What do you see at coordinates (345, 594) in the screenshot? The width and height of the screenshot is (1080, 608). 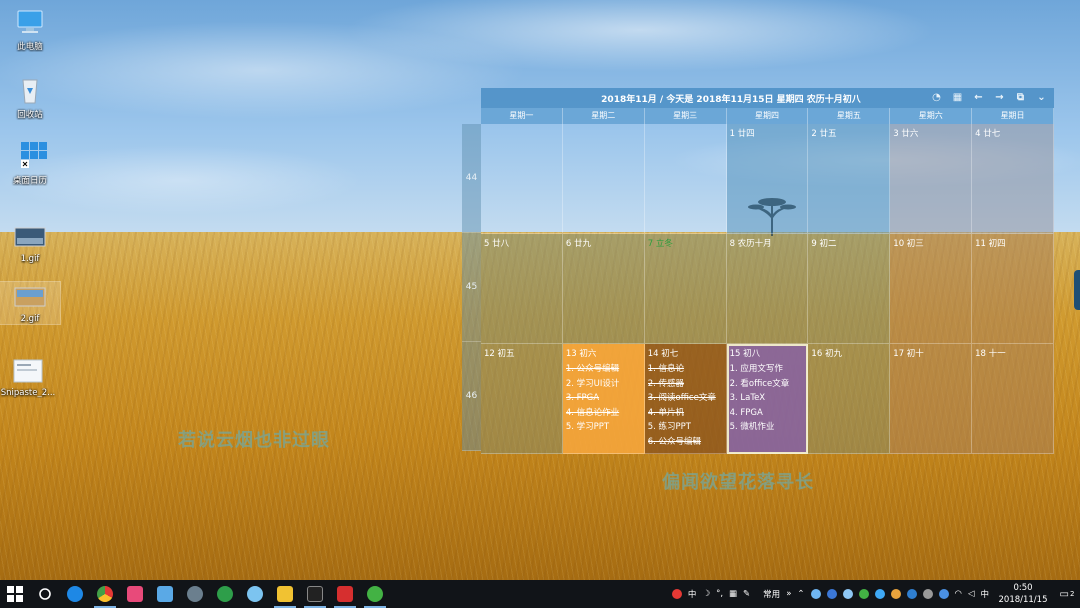 I see `taskbar-app-typora` at bounding box center [345, 594].